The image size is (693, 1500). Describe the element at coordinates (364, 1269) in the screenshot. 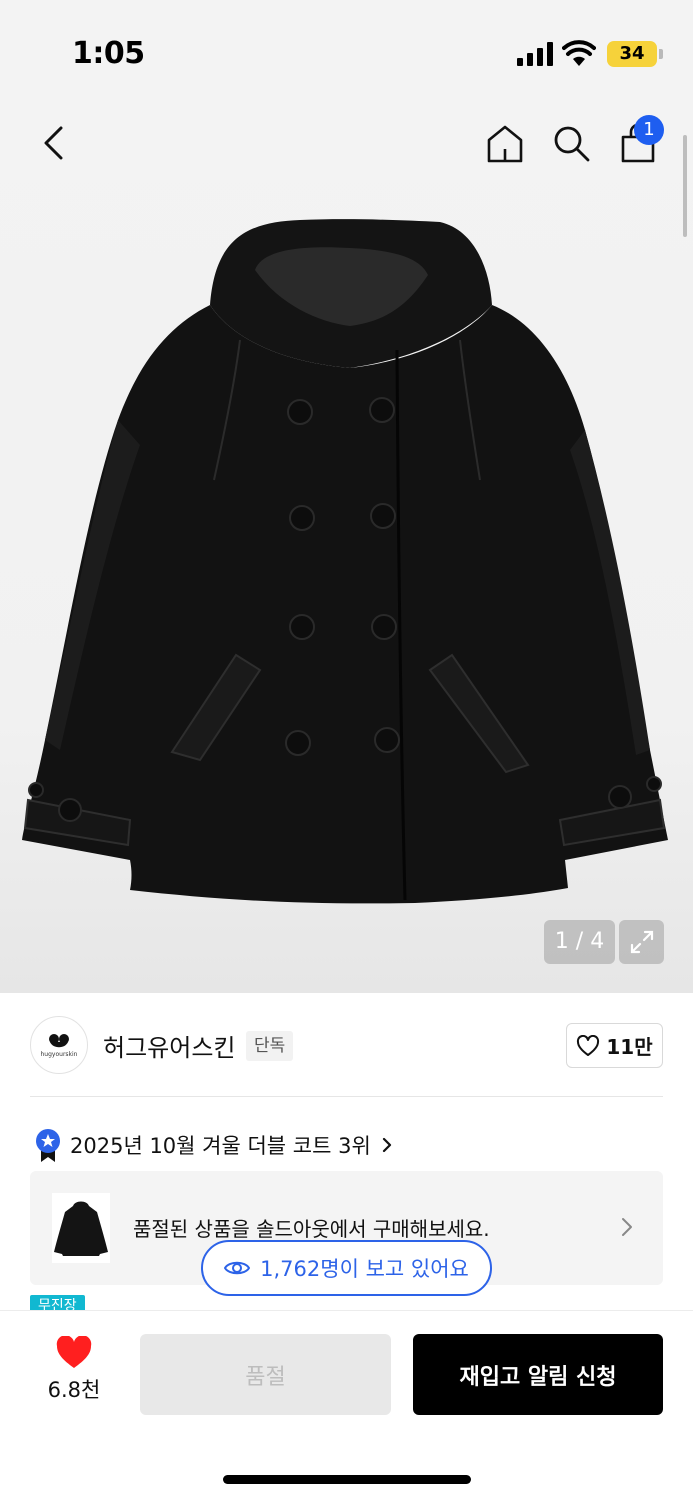

I see `viewers-text: 1,762명이 보고 있어요` at that location.